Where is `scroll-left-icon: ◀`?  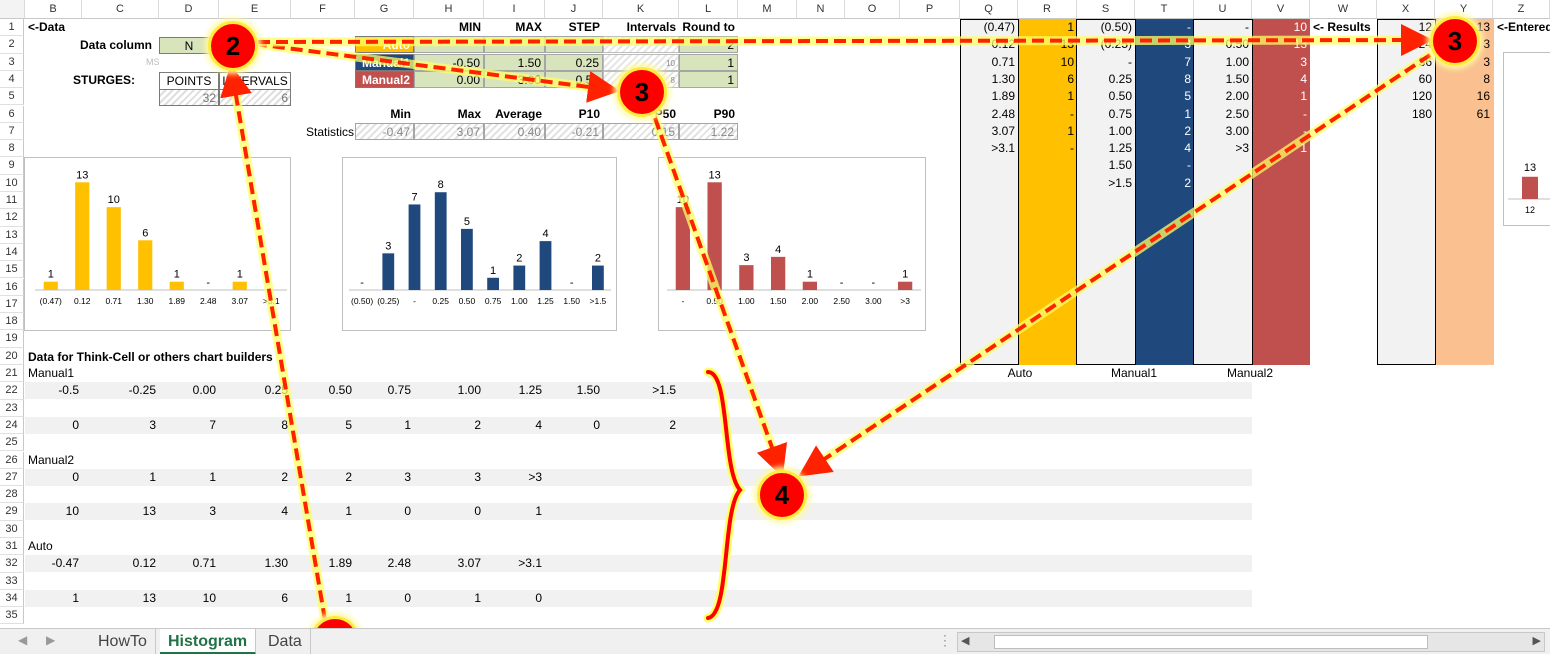
scroll-left-icon: ◀ is located at coordinates (965, 640).